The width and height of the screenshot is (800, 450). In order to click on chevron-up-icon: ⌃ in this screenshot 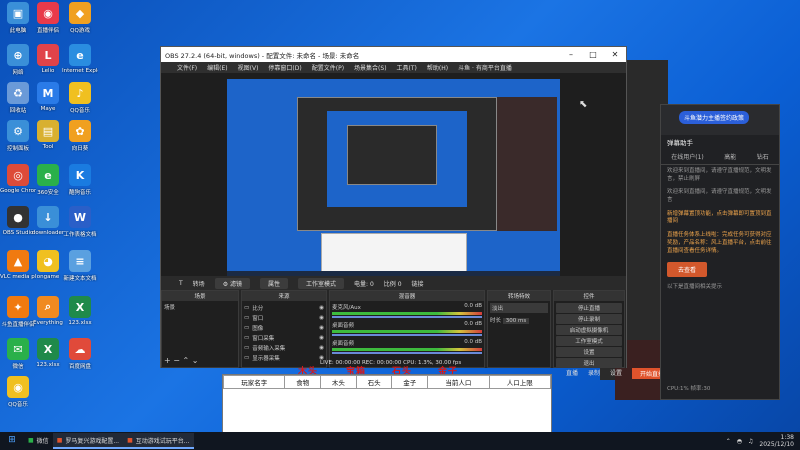, I will do `click(728, 441)`.